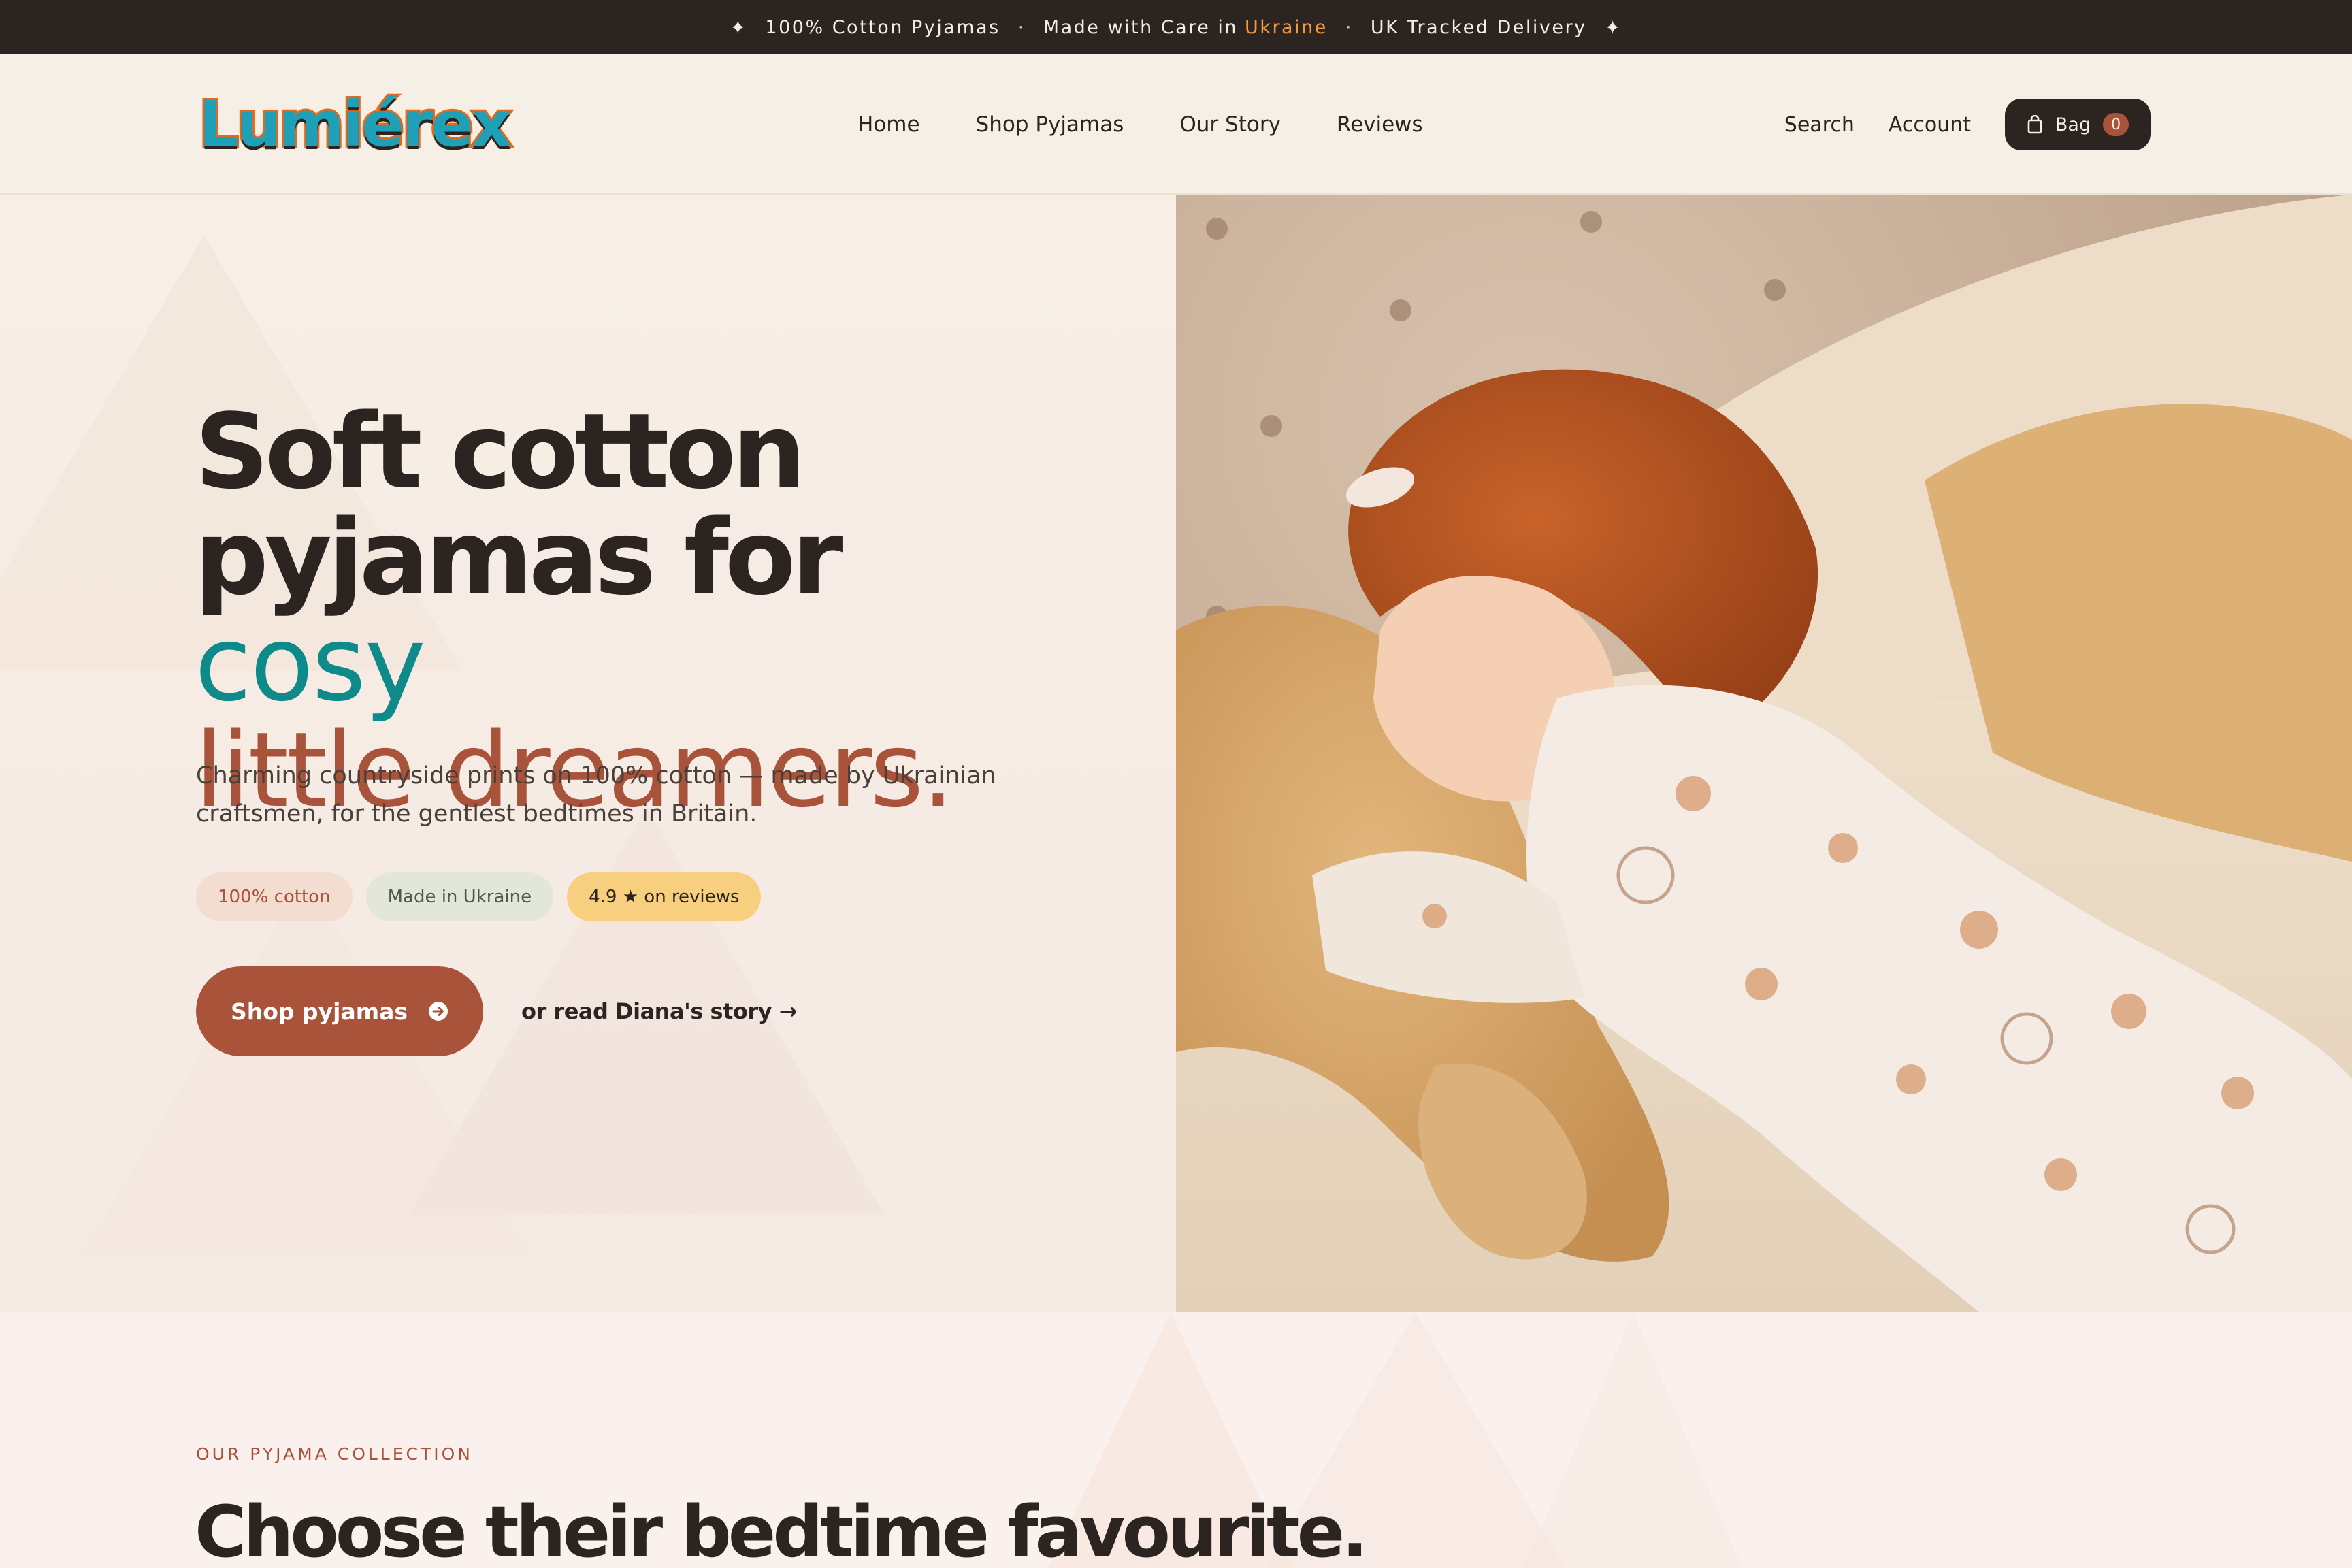 This screenshot has width=2352, height=1568. What do you see at coordinates (335, 1454) in the screenshot?
I see `collection-eyebrow: OUR PYJAMA COLLECTION` at bounding box center [335, 1454].